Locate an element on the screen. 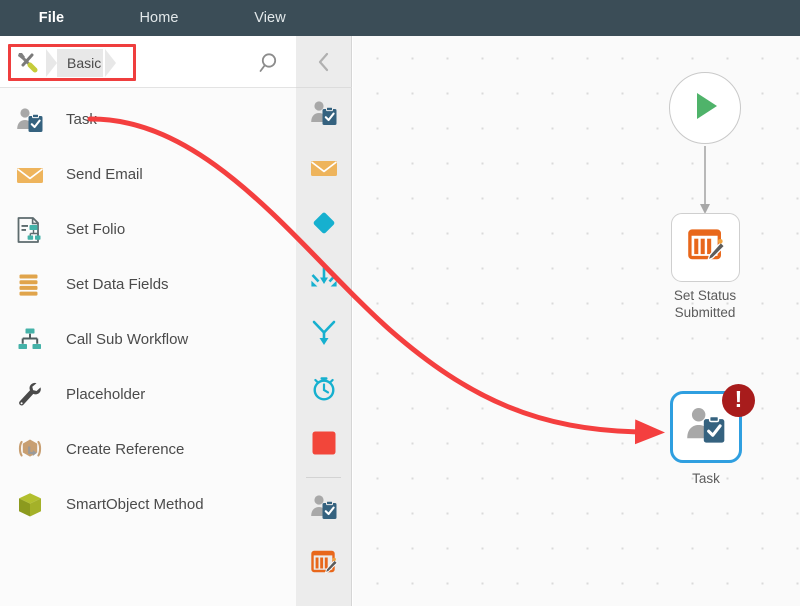  strip-item-merge is located at coordinates (324, 280).